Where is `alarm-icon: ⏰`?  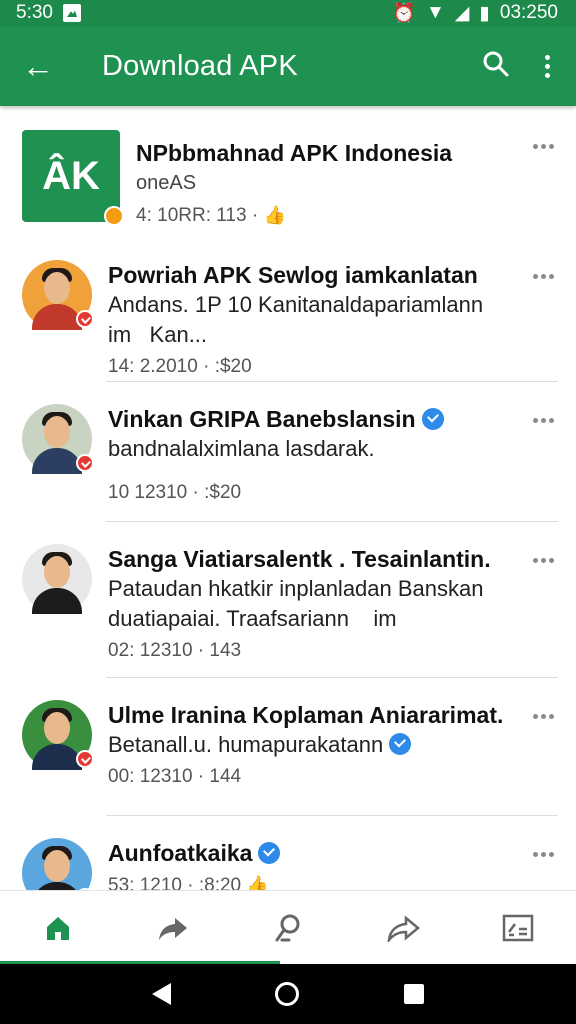 alarm-icon: ⏰ is located at coordinates (404, 13).